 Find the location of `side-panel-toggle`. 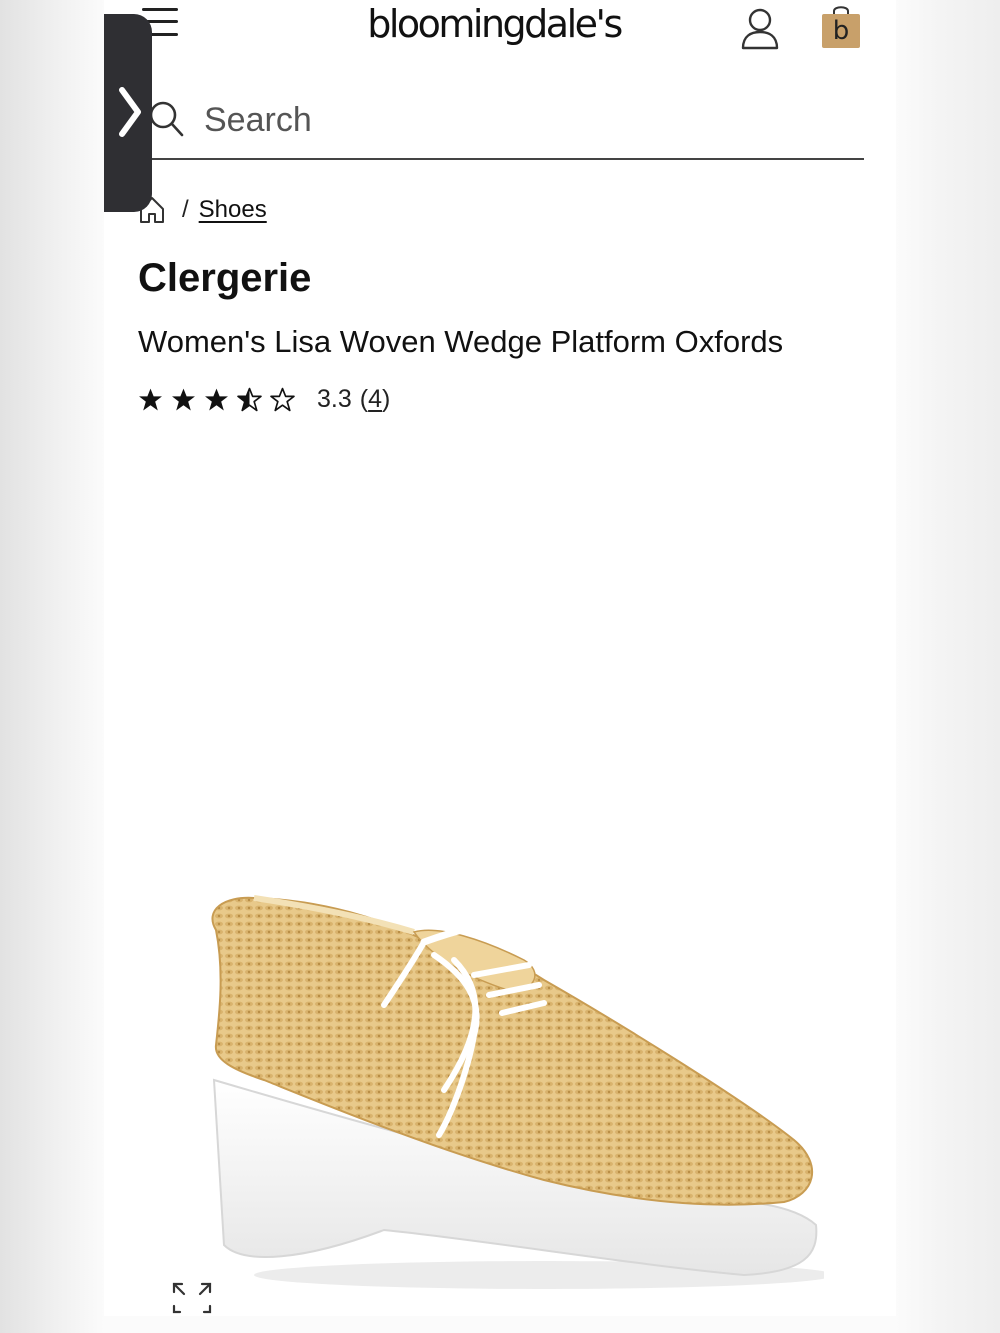

side-panel-toggle is located at coordinates (128, 113).